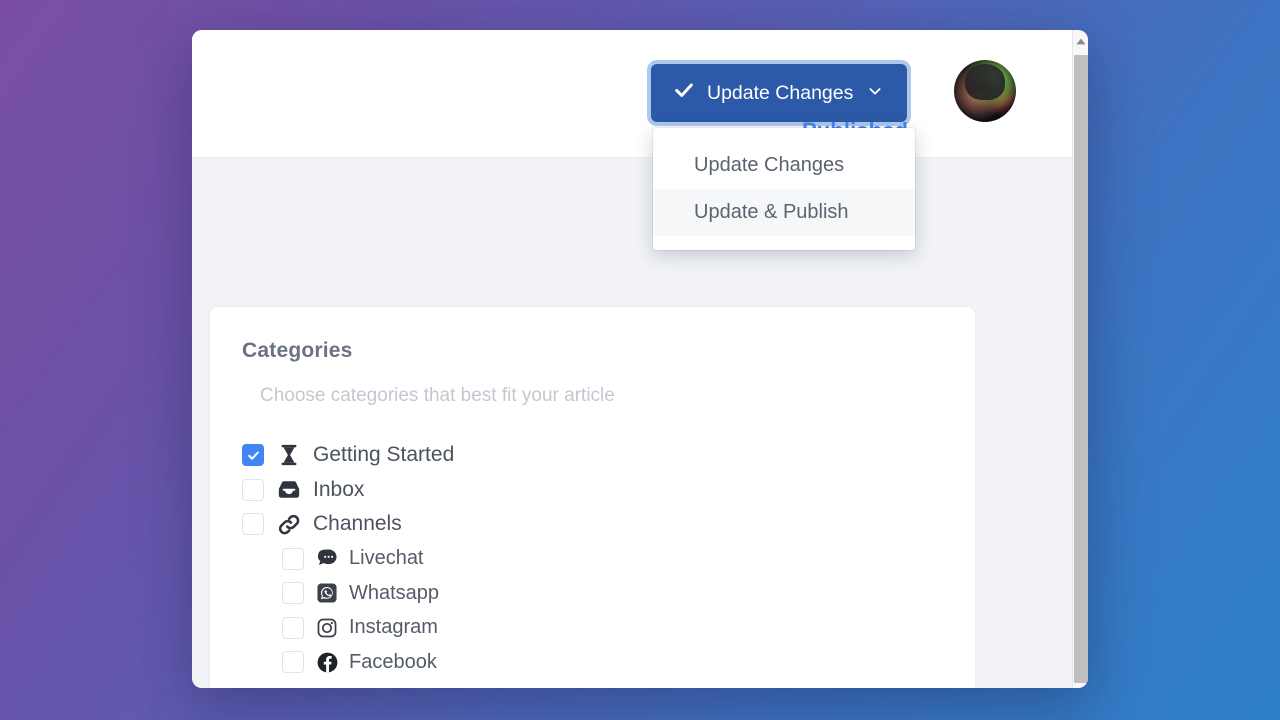 The image size is (1280, 720). Describe the element at coordinates (875, 93) in the screenshot. I see `chevron-down-icon` at that location.